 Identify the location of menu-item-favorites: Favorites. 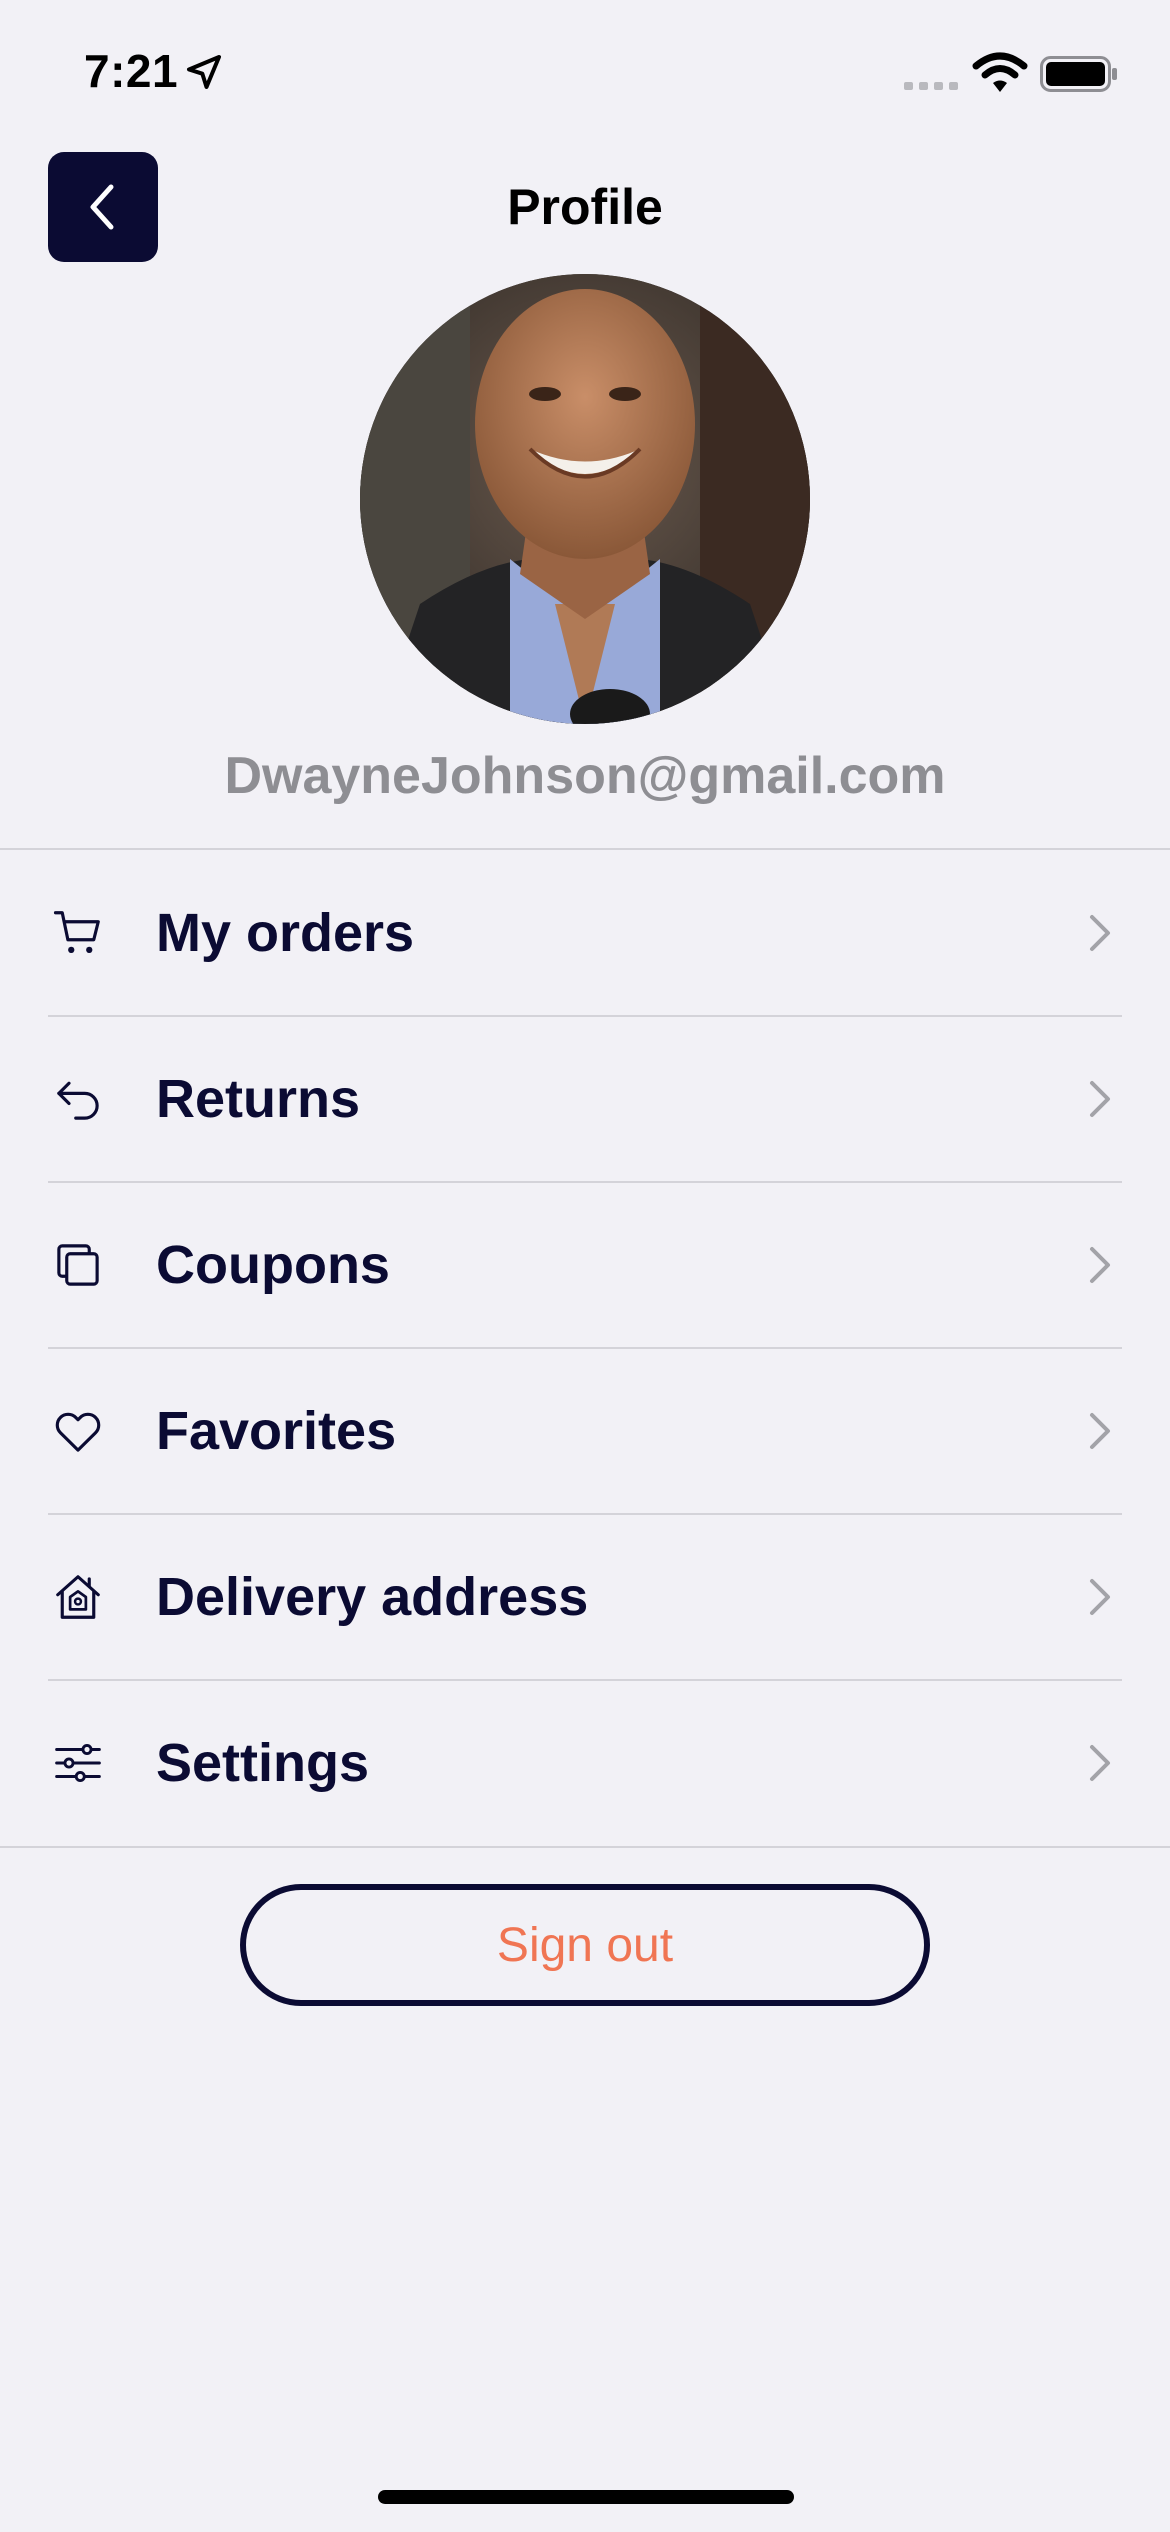
(585, 1430).